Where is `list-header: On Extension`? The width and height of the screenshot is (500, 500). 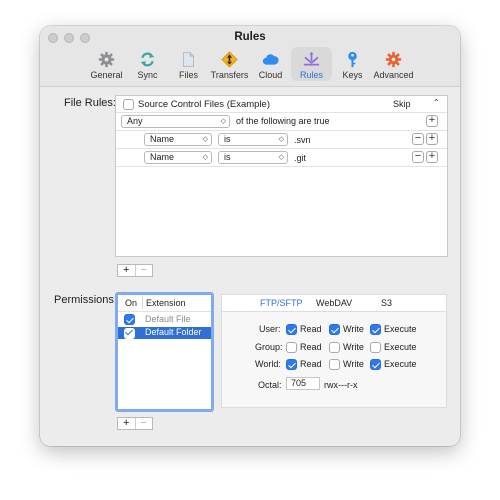
list-header: On Extension is located at coordinates (164, 303).